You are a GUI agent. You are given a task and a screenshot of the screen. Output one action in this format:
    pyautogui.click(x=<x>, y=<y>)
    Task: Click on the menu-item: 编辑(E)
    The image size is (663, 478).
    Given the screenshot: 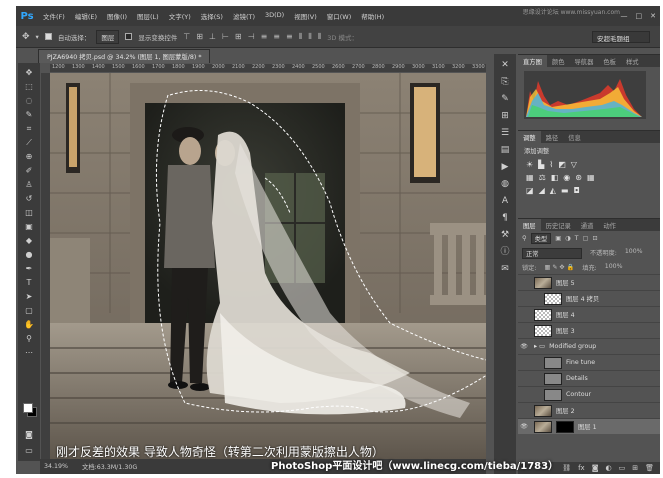 What is the action you would take?
    pyautogui.click(x=86, y=16)
    